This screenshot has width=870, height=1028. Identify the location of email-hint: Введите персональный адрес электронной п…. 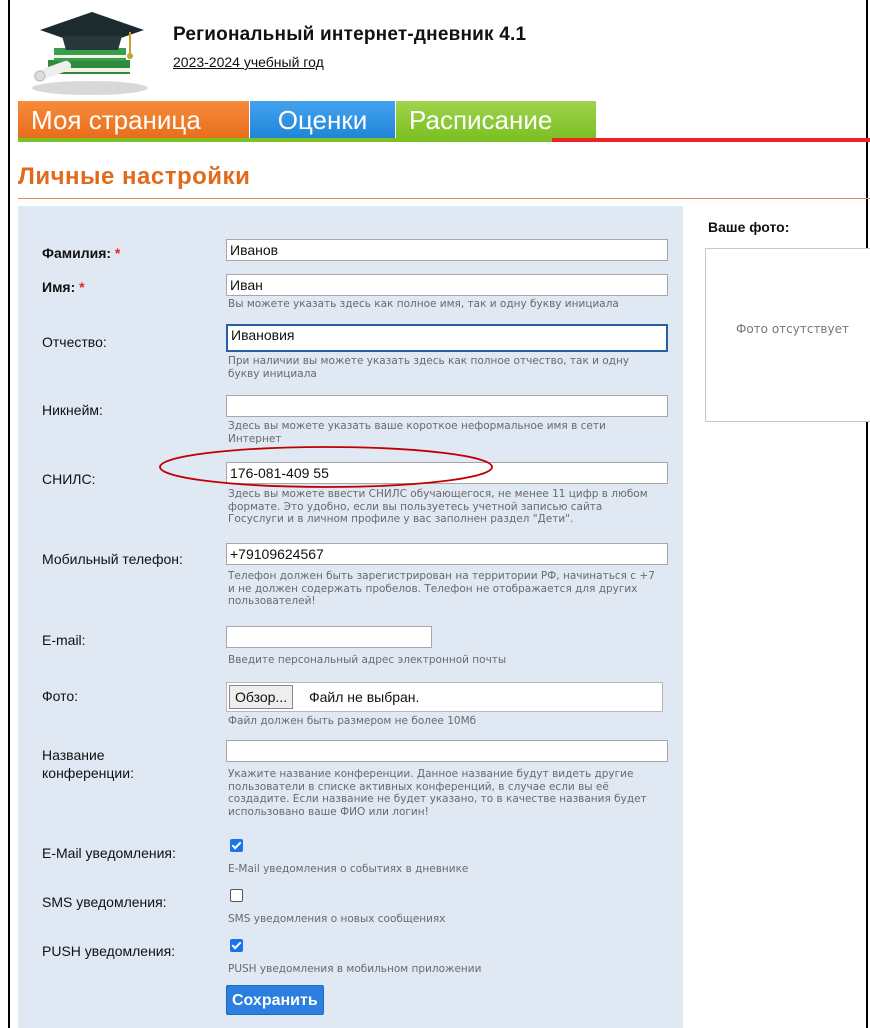
(367, 660).